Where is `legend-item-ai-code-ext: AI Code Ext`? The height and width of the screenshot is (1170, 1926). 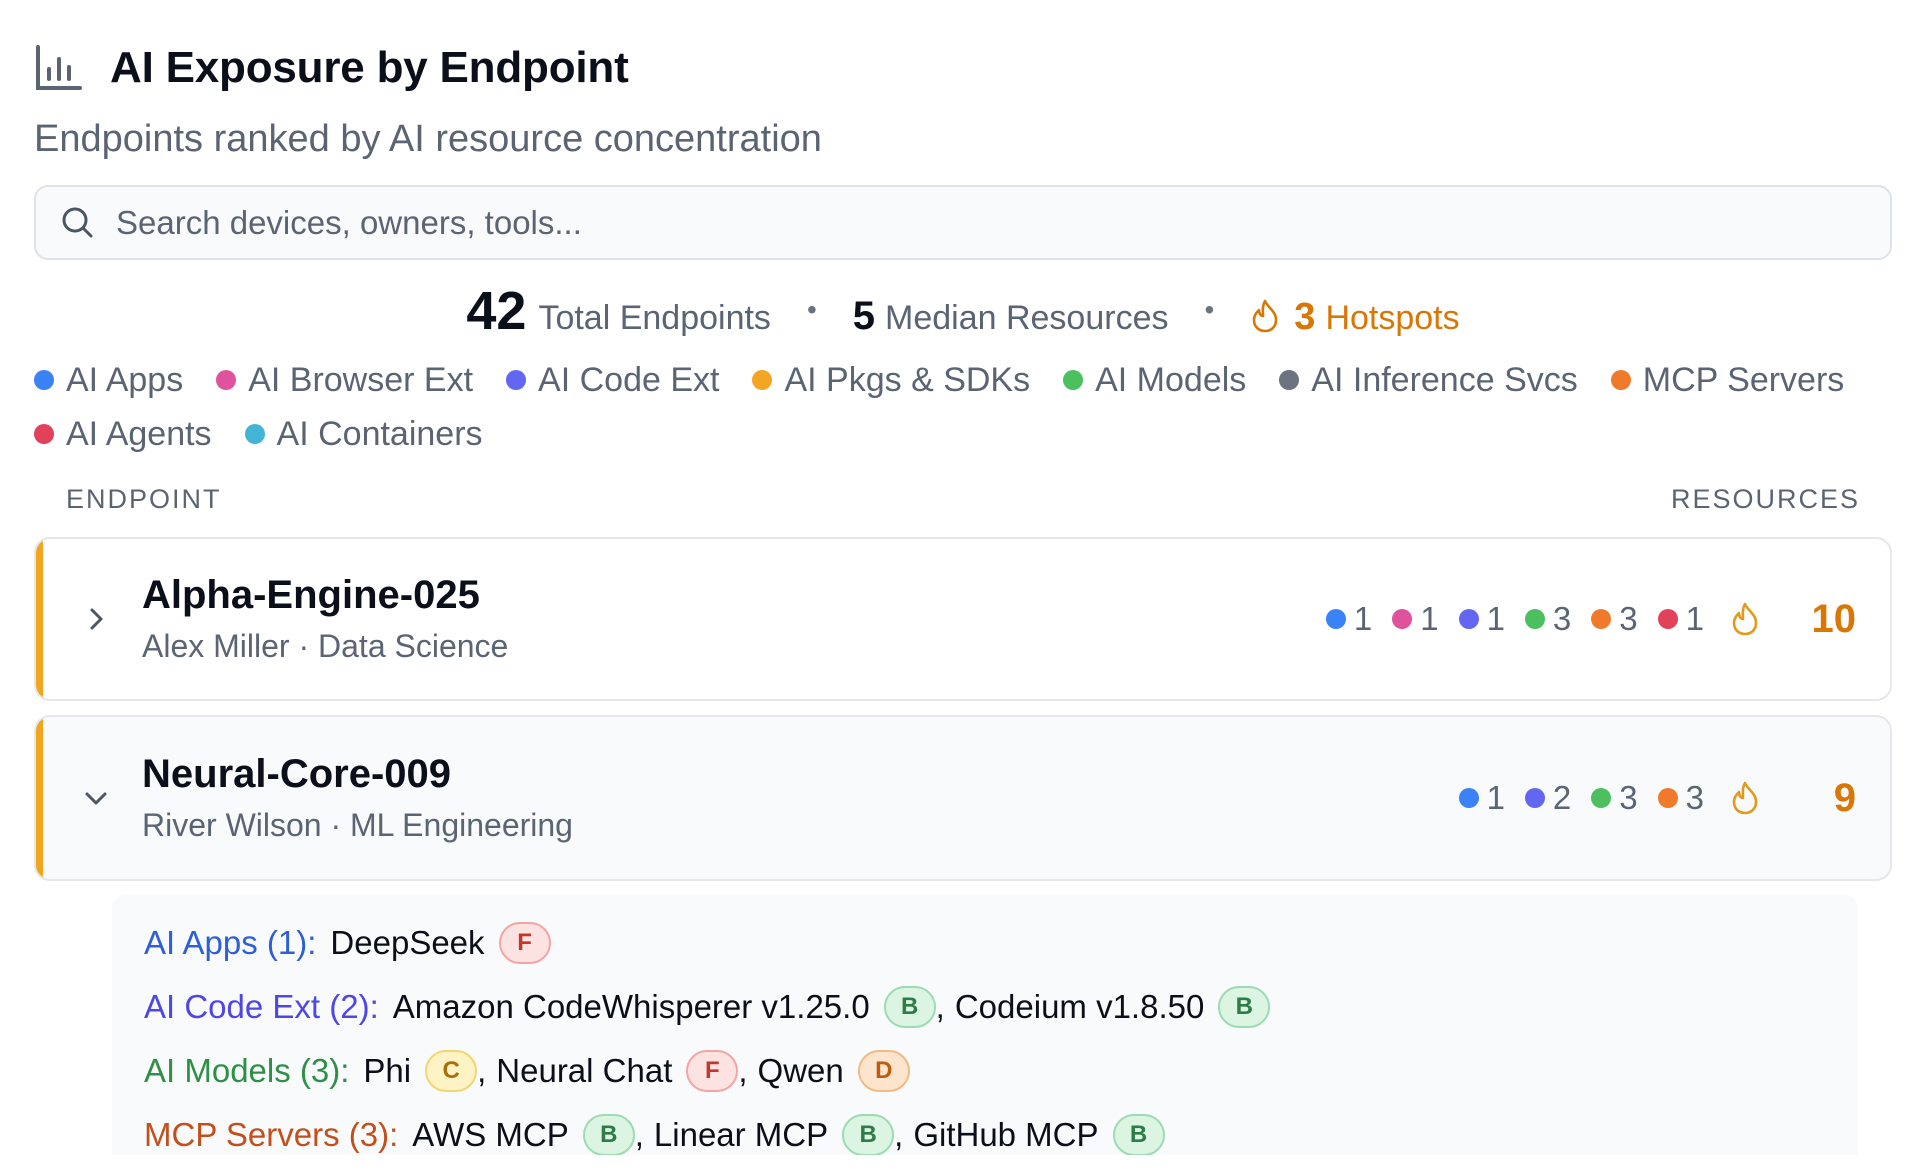 legend-item-ai-code-ext: AI Code Ext is located at coordinates (612, 380).